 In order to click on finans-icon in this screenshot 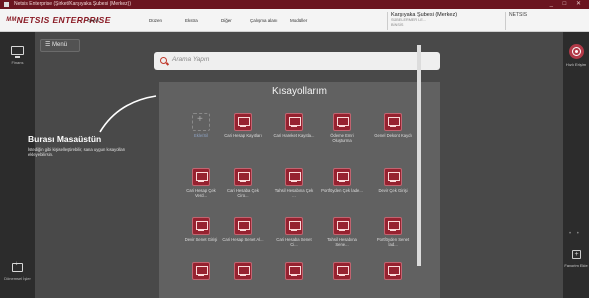, I will do `click(17, 52)`.